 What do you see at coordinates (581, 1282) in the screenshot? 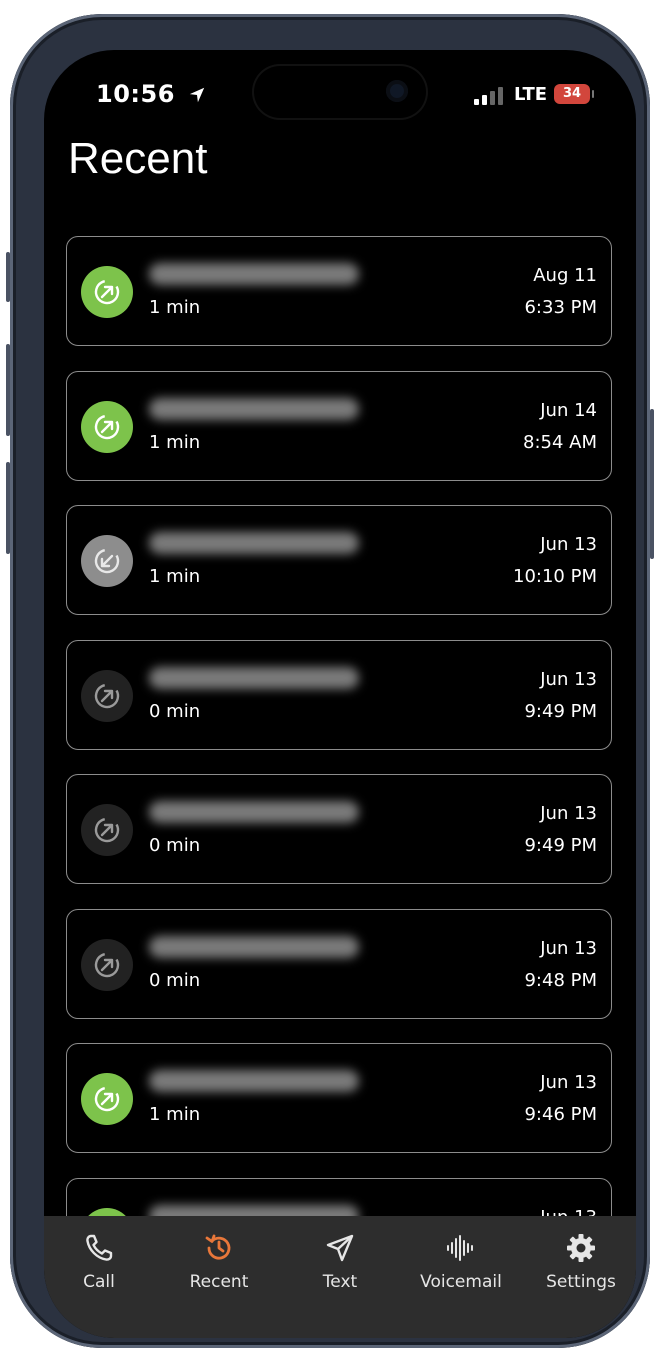
I see `tab-label: Settings` at bounding box center [581, 1282].